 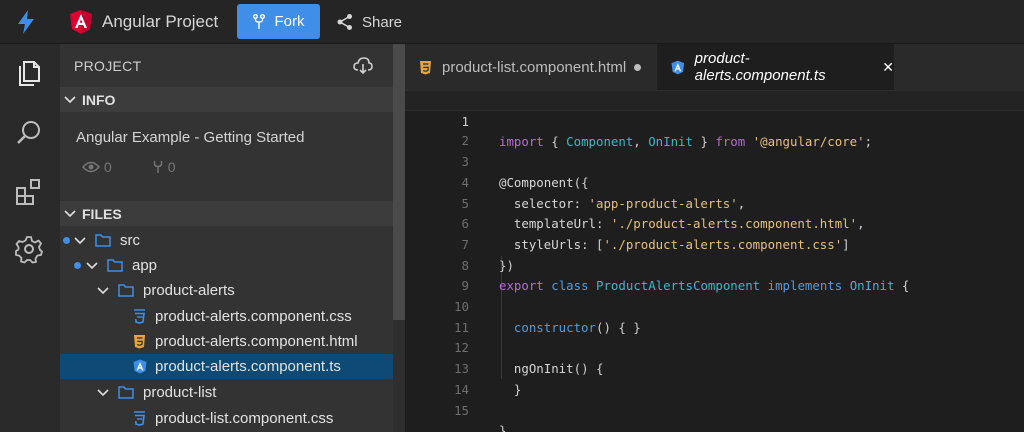 What do you see at coordinates (29, 249) in the screenshot?
I see `settings-gear-icon` at bounding box center [29, 249].